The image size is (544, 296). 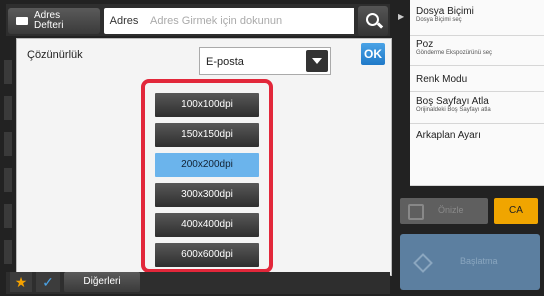 What do you see at coordinates (516, 211) in the screenshot?
I see `clear-all-button: CA` at bounding box center [516, 211].